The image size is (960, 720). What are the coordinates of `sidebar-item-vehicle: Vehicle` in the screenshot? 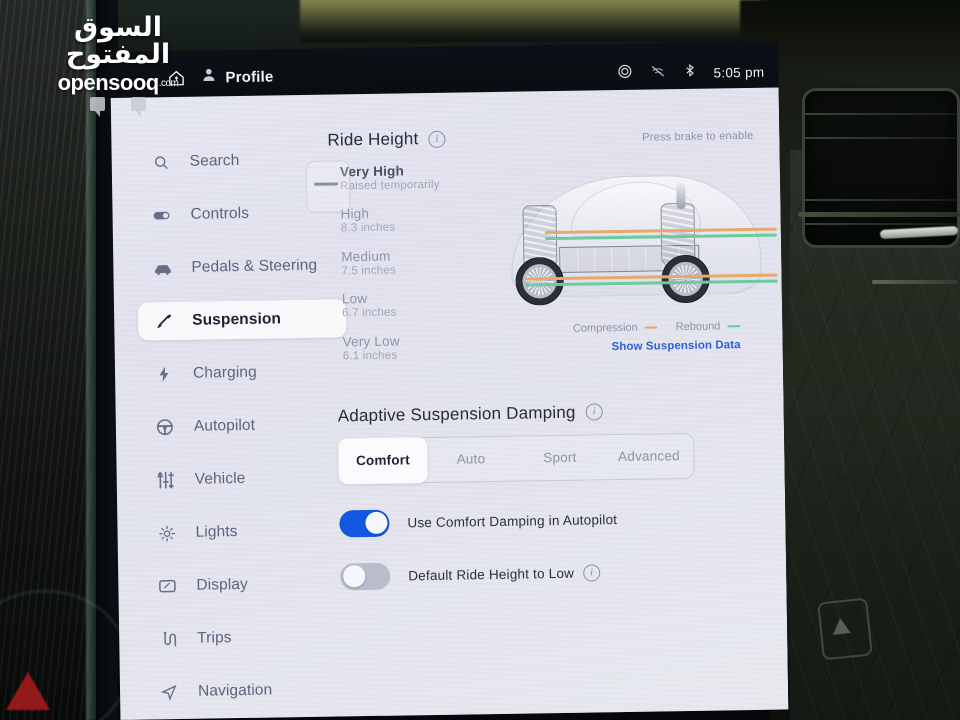 It's located at (244, 478).